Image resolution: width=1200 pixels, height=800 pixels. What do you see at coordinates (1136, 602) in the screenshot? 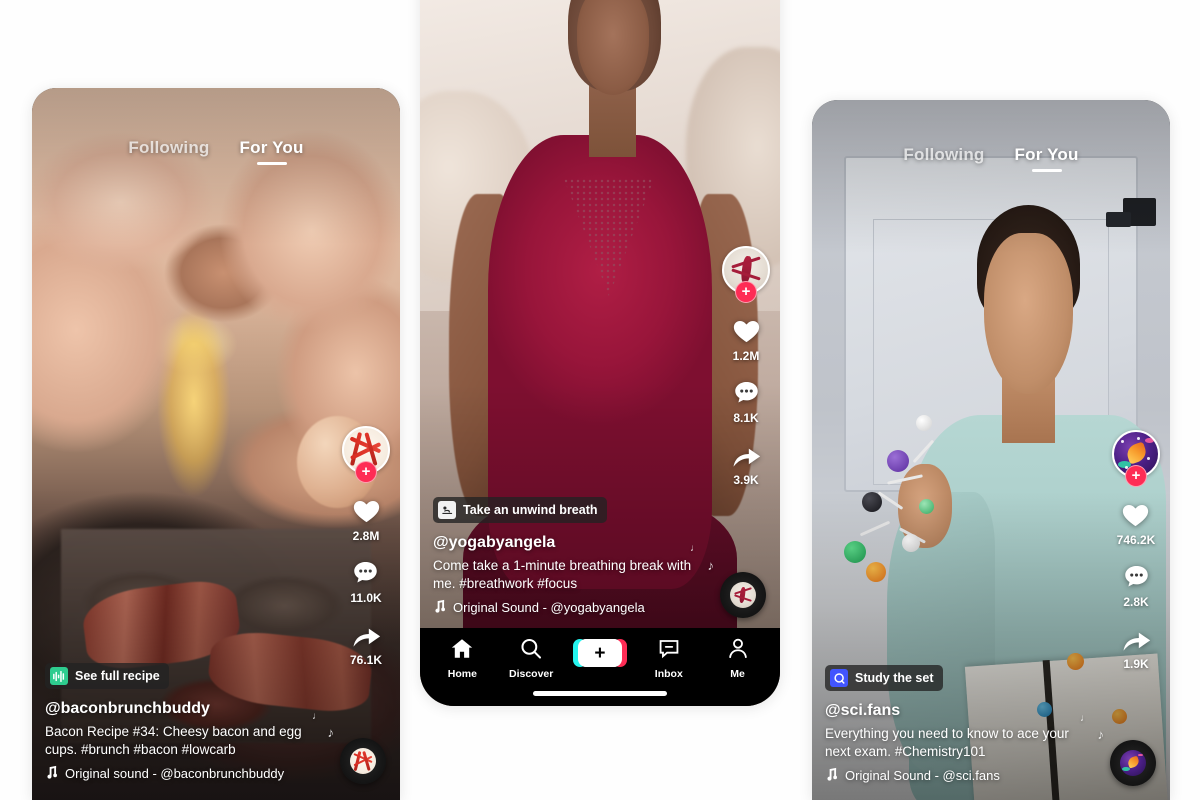
I see `comment-count: 2.8K` at bounding box center [1136, 602].